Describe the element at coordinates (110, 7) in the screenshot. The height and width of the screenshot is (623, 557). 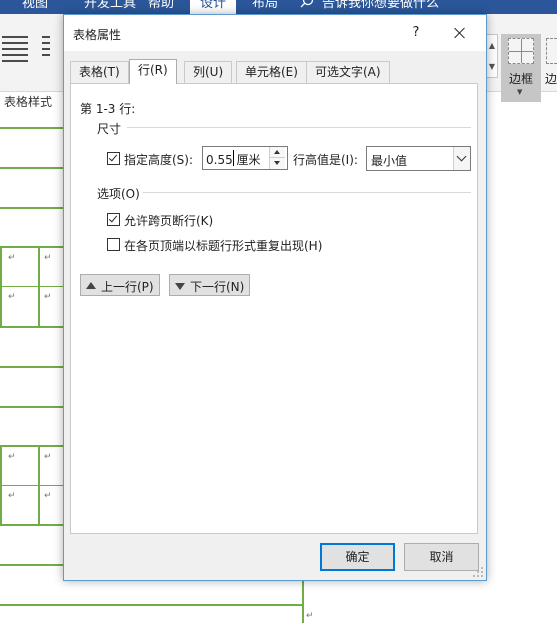
I see `ribbon-tab-developer: 开发工具` at that location.